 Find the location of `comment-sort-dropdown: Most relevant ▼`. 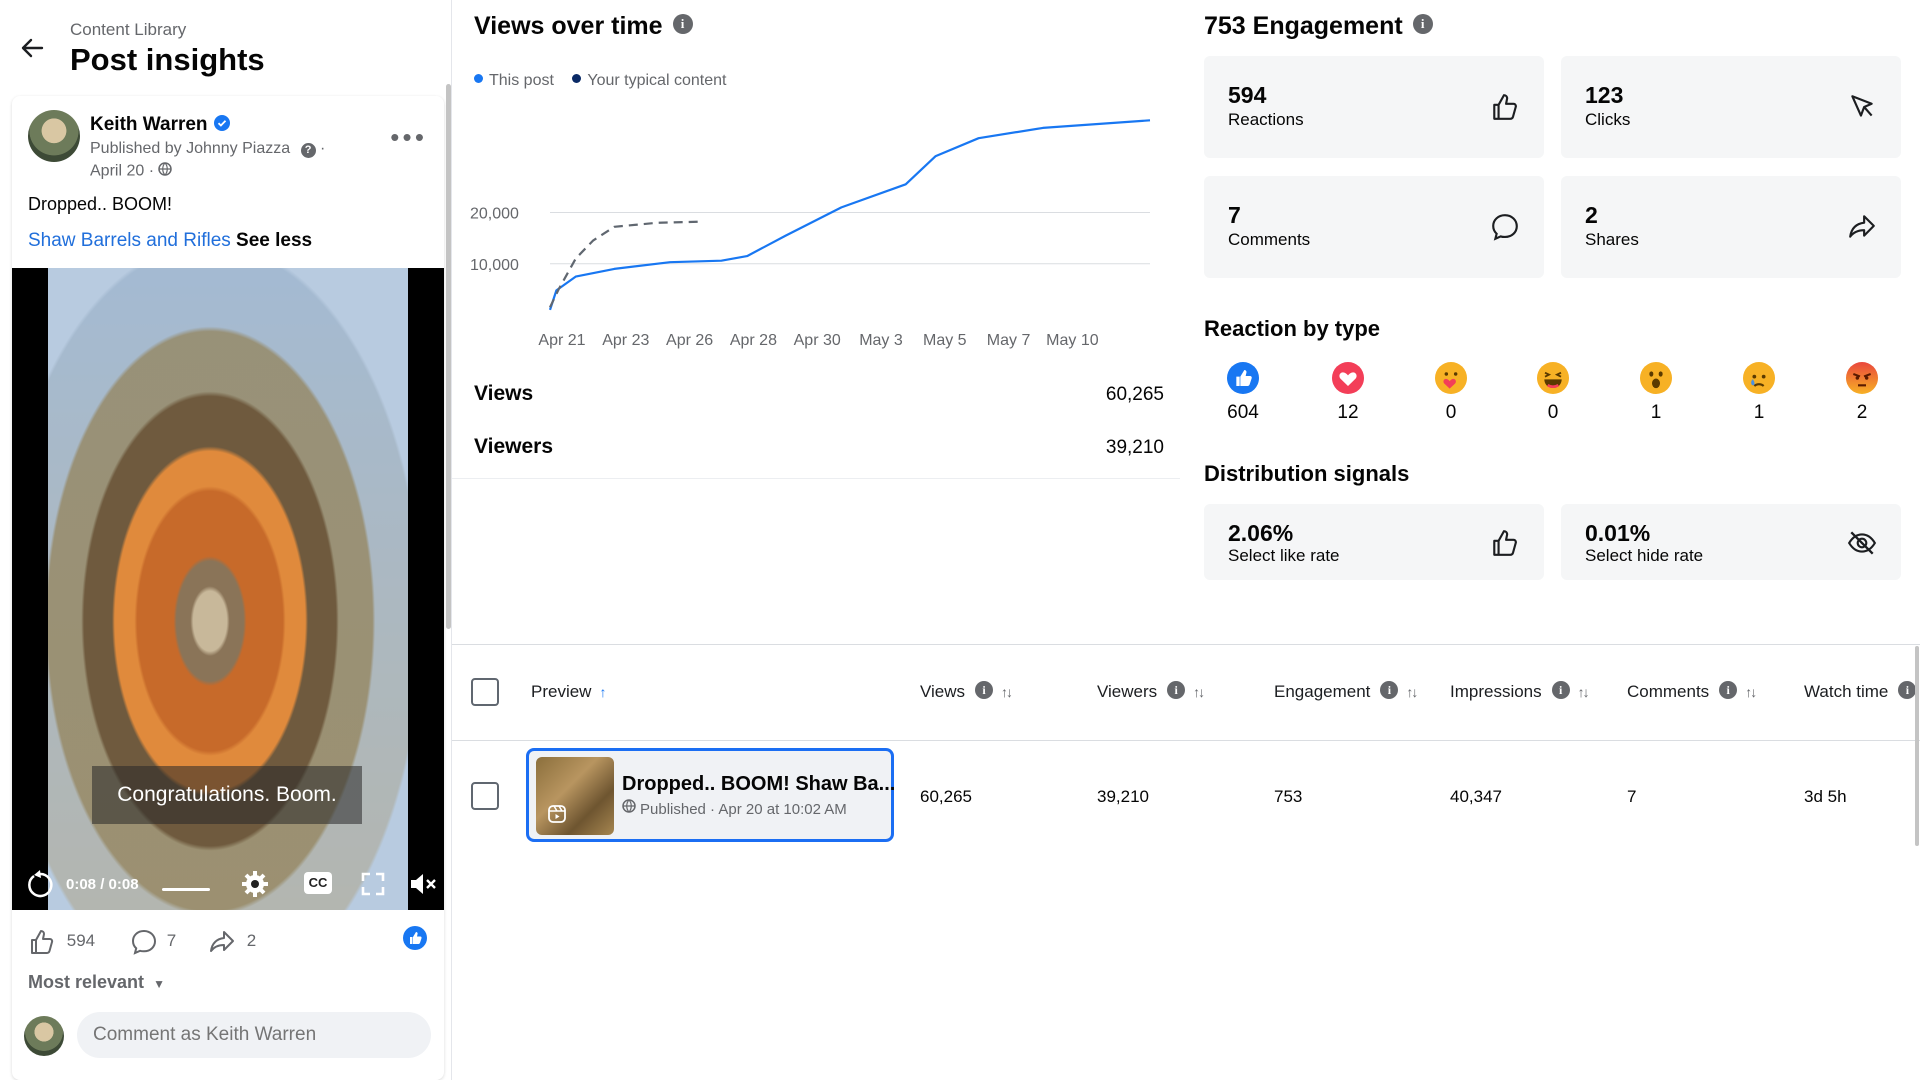

comment-sort-dropdown: Most relevant ▼ is located at coordinates (96, 982).